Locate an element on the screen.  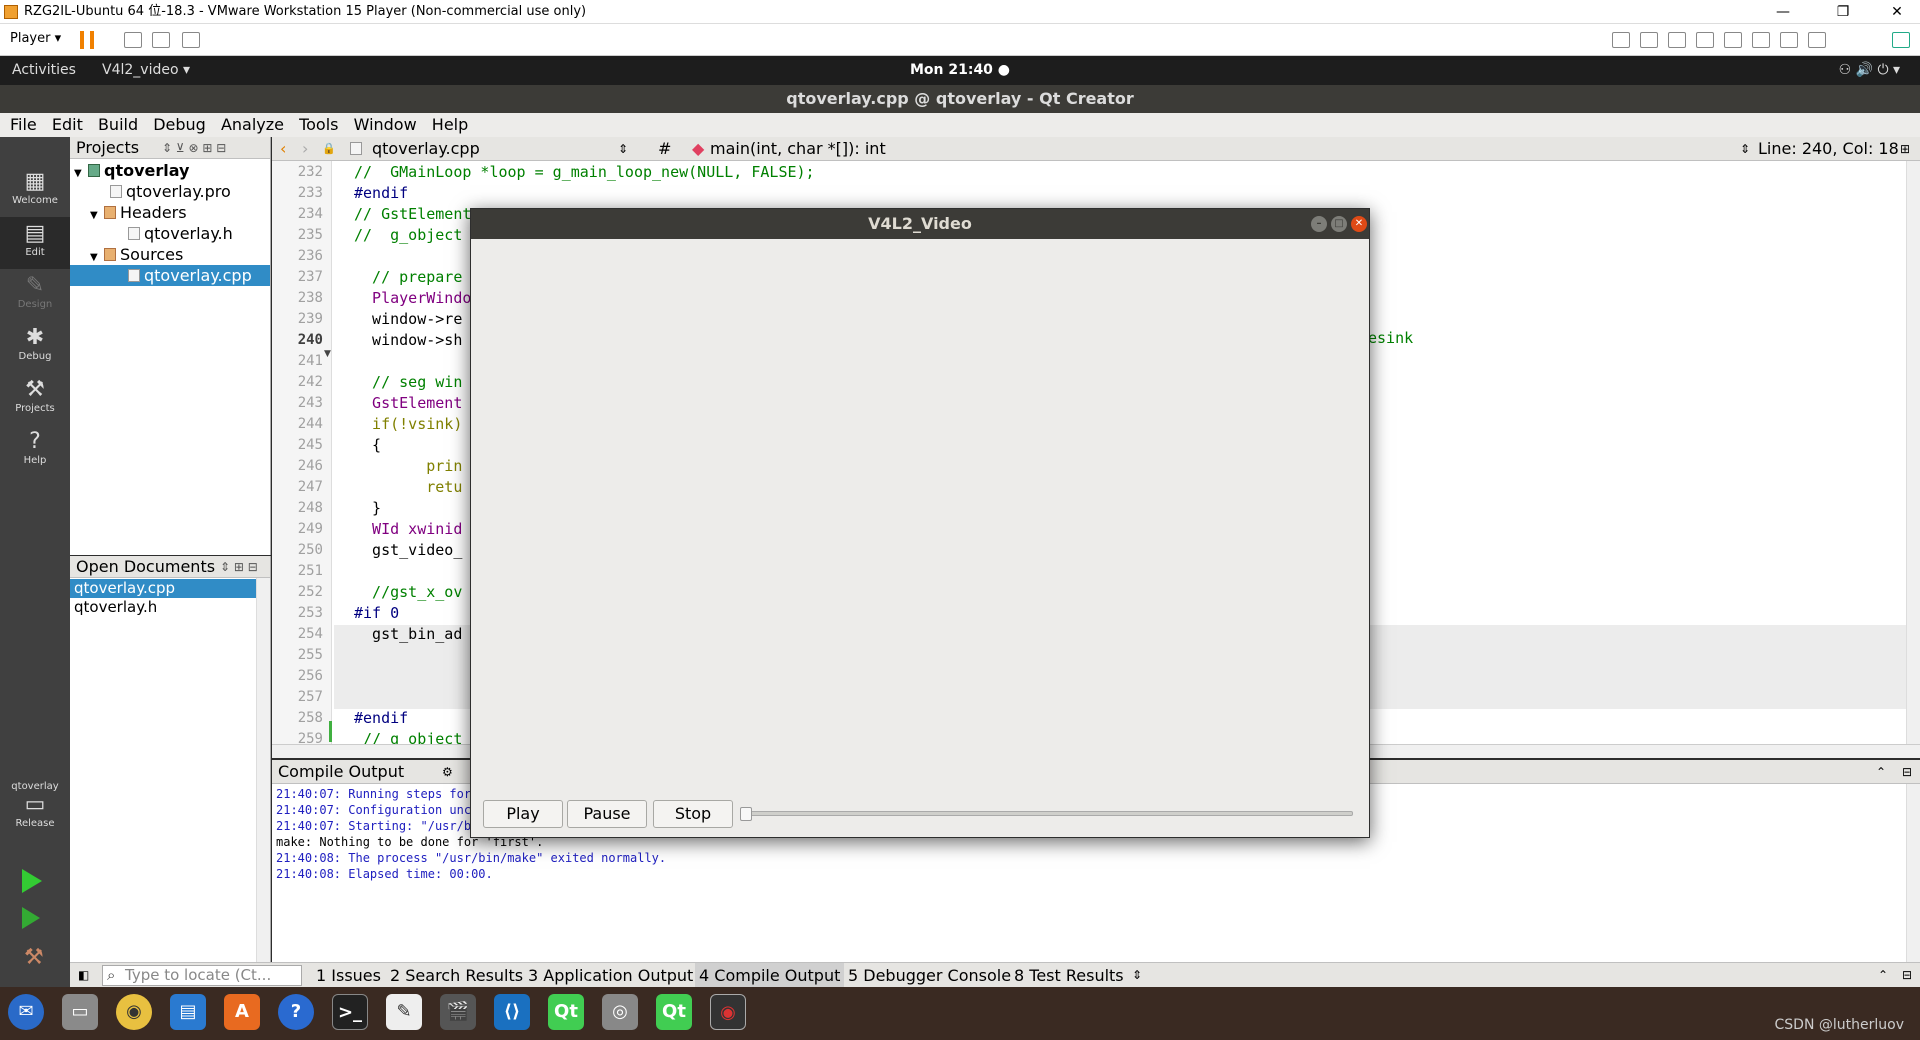
clock: Mon 21:40 ● is located at coordinates (960, 70).